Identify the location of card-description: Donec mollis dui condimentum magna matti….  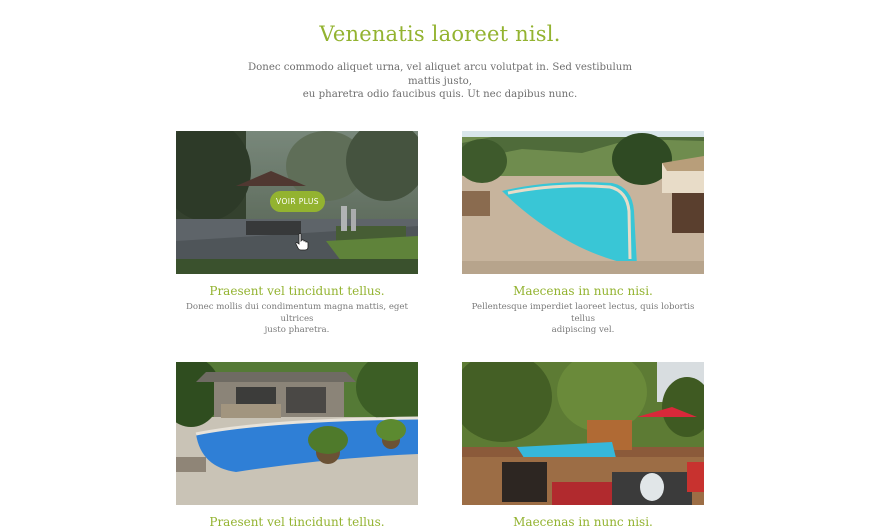
(297, 319).